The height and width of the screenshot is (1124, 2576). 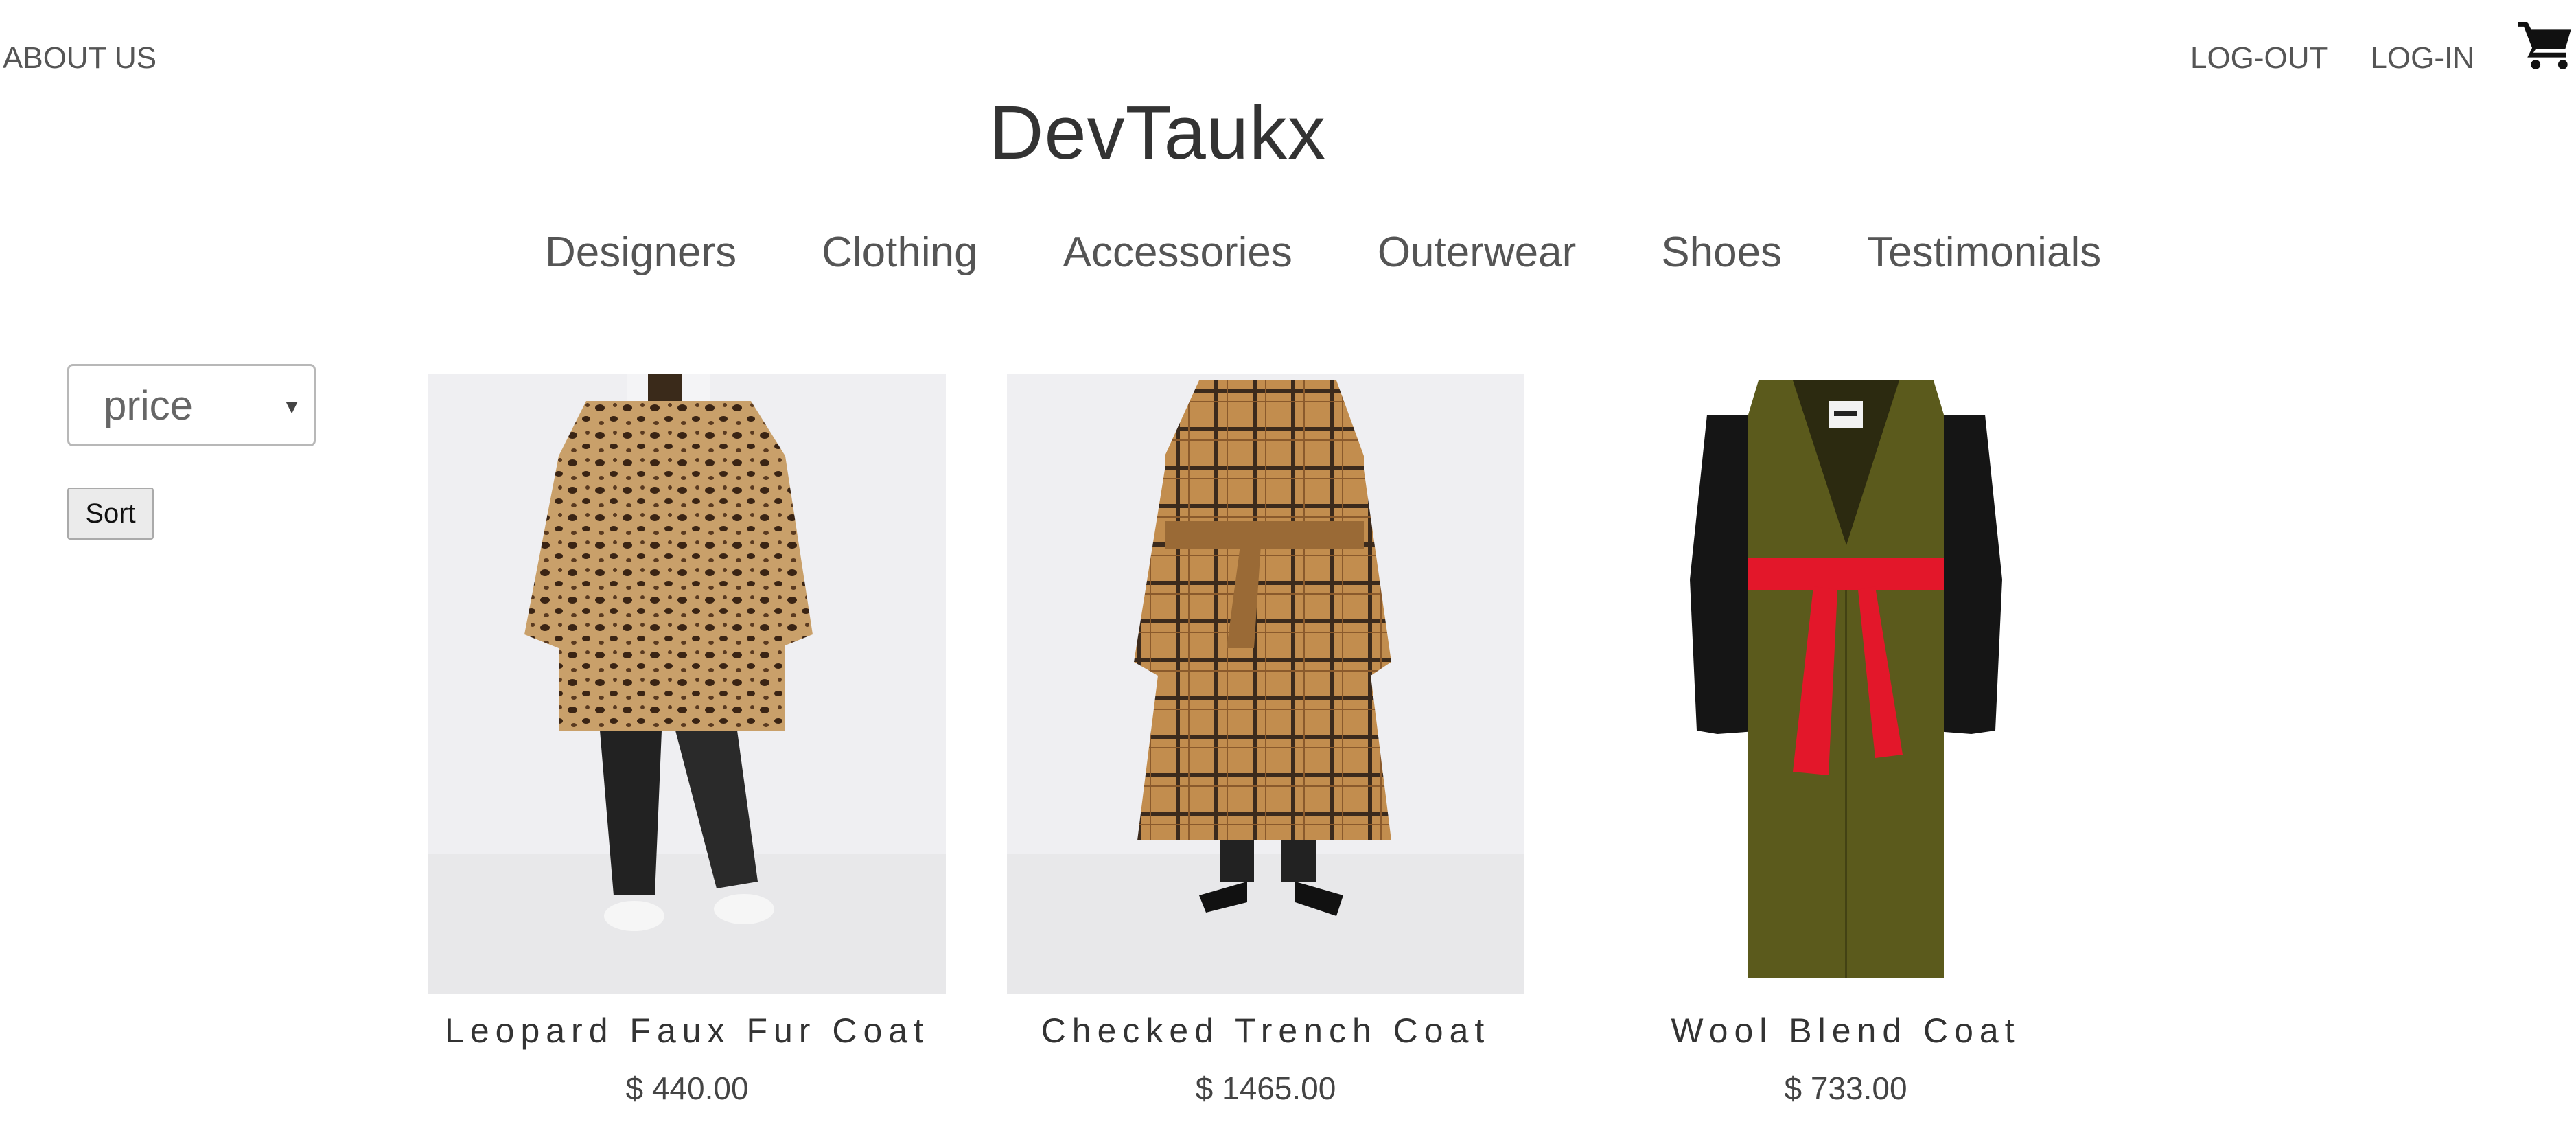 I want to click on logout-link: LOG-OUT, so click(x=2259, y=58).